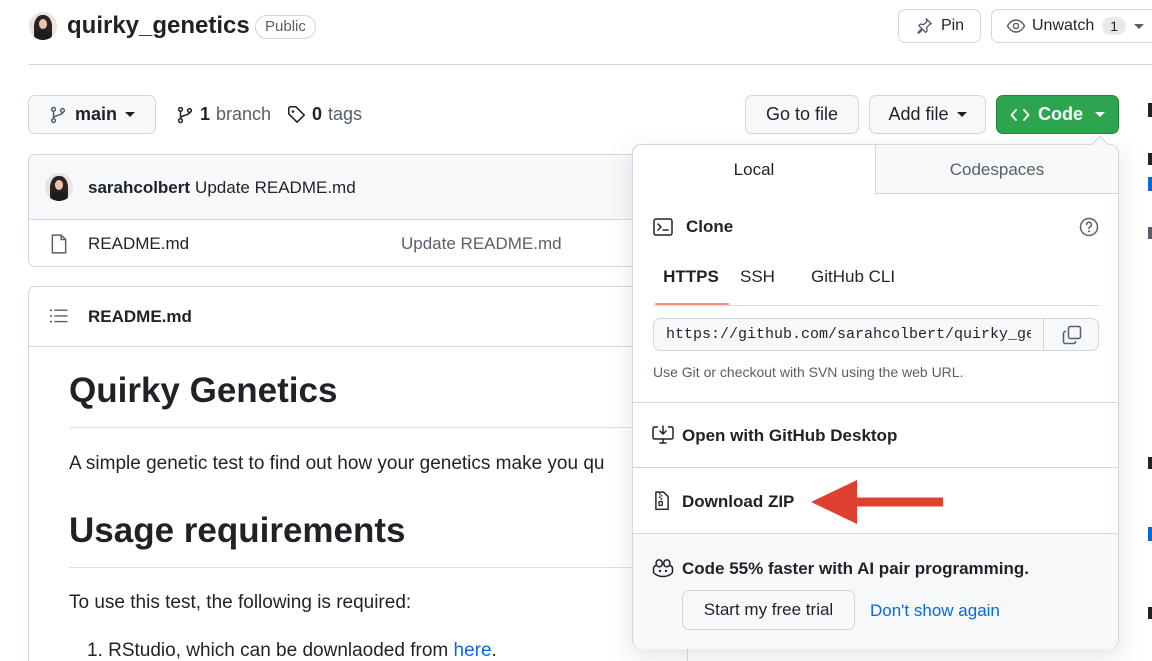 Image resolution: width=1152 pixels, height=661 pixels. What do you see at coordinates (876, 305) in the screenshot?
I see `protocol-tabs-rule` at bounding box center [876, 305].